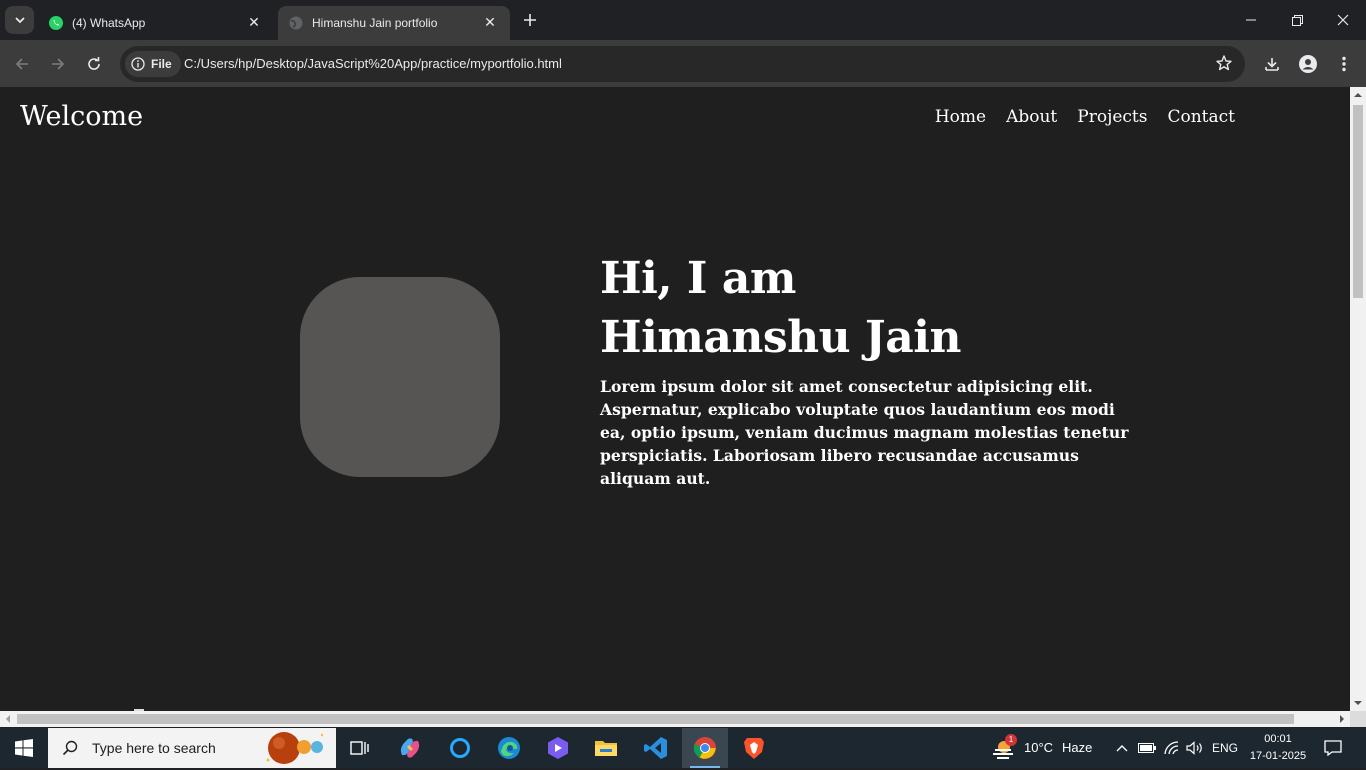 This screenshot has width=1366, height=770. Describe the element at coordinates (1011, 740) in the screenshot. I see `weather-badge: 1` at that location.